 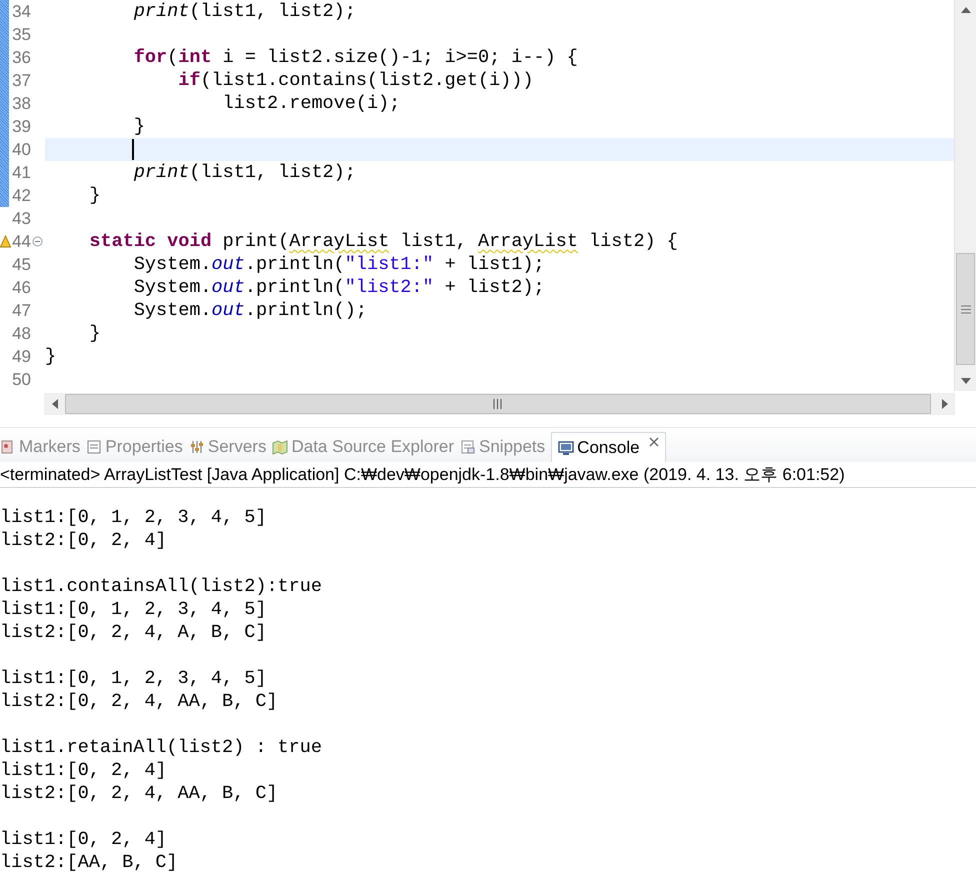 What do you see at coordinates (55, 404) in the screenshot?
I see `scroll-left-icon` at bounding box center [55, 404].